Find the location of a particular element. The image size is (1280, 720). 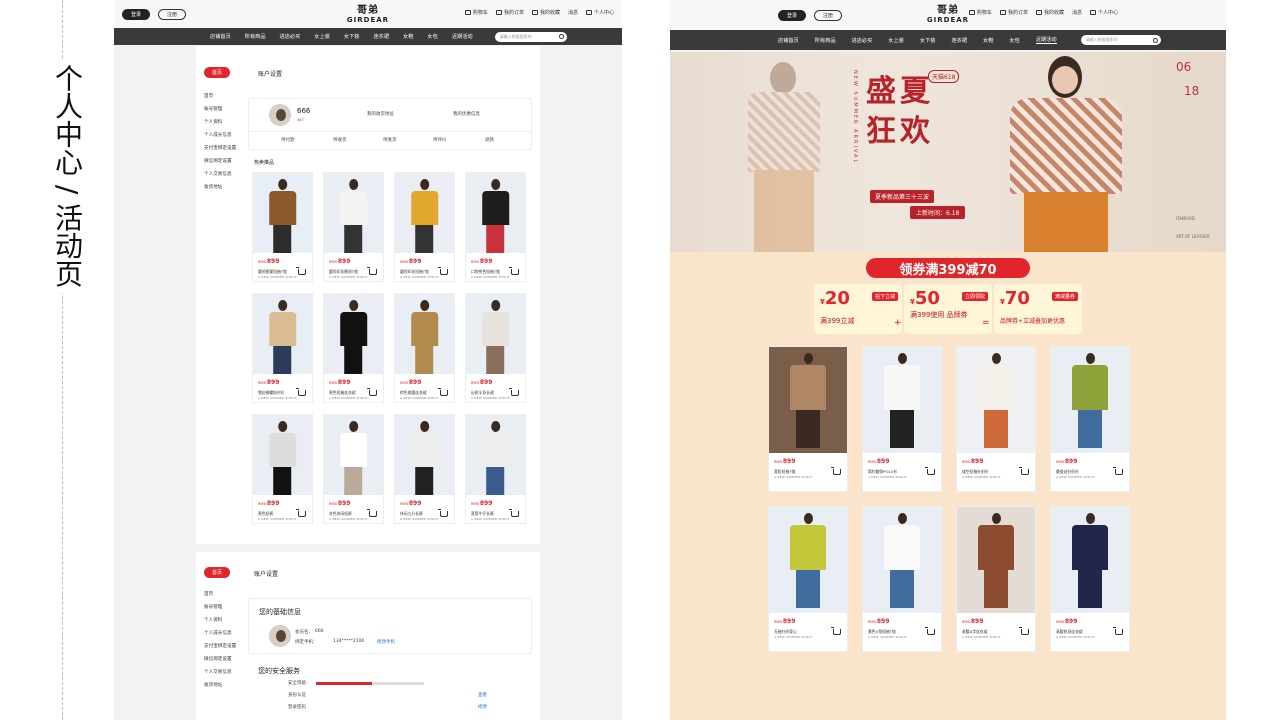

address-link: 我的收货地址 is located at coordinates (380, 114).